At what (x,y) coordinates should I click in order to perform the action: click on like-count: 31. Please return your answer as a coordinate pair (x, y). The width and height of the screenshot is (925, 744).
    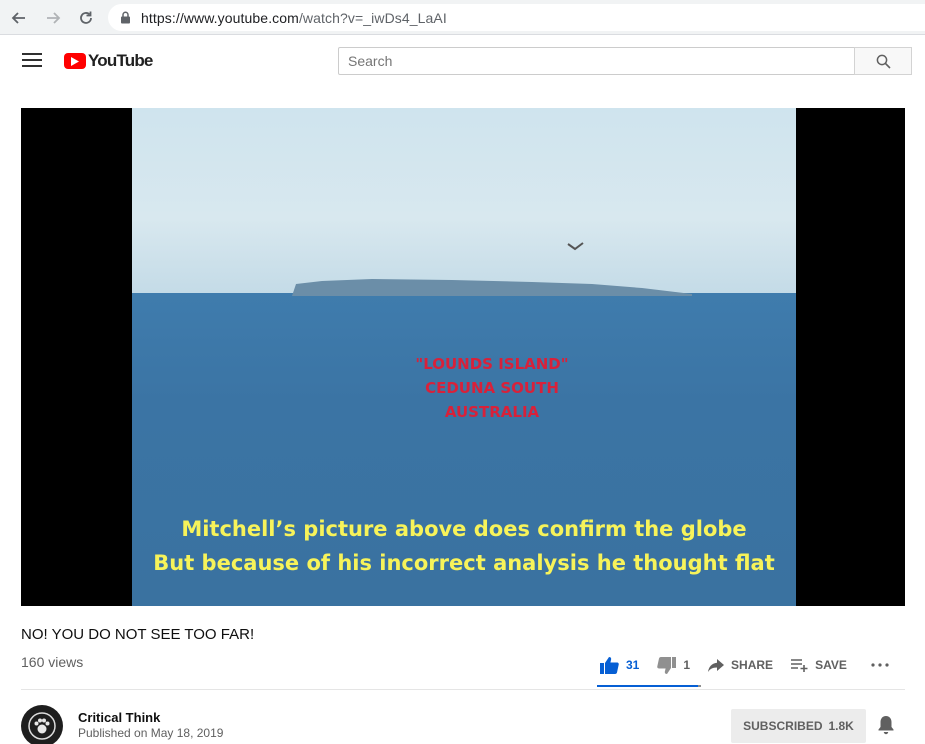
    Looking at the image, I should click on (633, 665).